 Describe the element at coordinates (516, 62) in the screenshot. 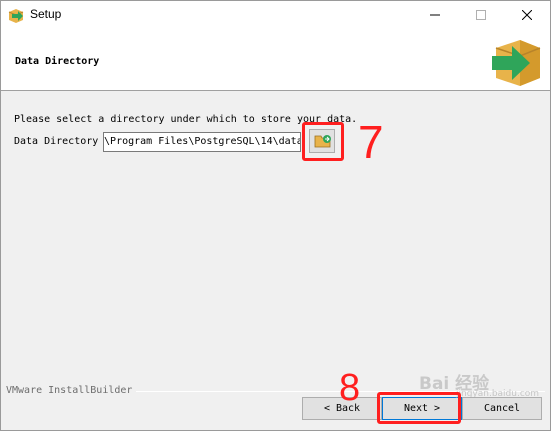

I see `installbuilder-box-arrow-icon` at that location.